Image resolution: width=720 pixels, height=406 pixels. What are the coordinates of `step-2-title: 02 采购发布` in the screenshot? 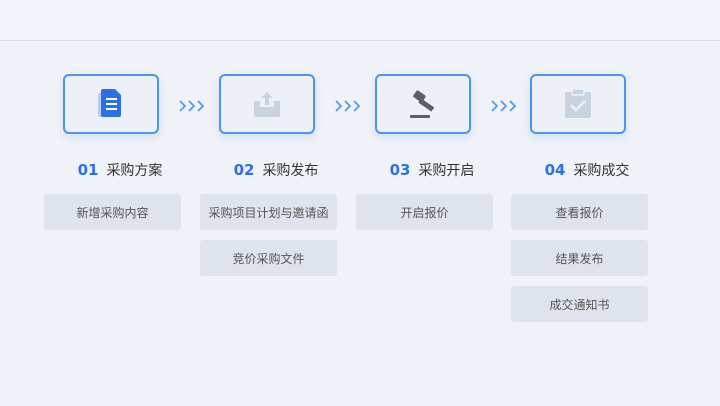 It's located at (276, 170).